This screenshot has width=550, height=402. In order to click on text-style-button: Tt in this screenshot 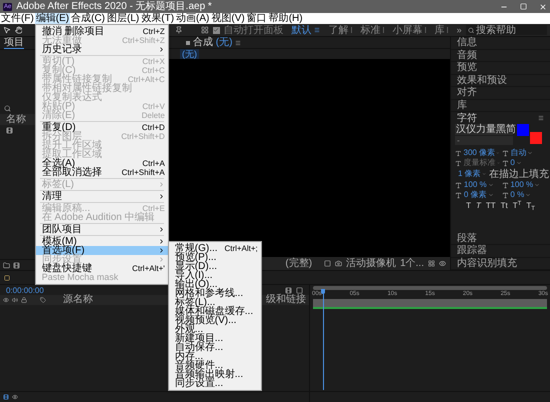, I will do `click(504, 206)`.